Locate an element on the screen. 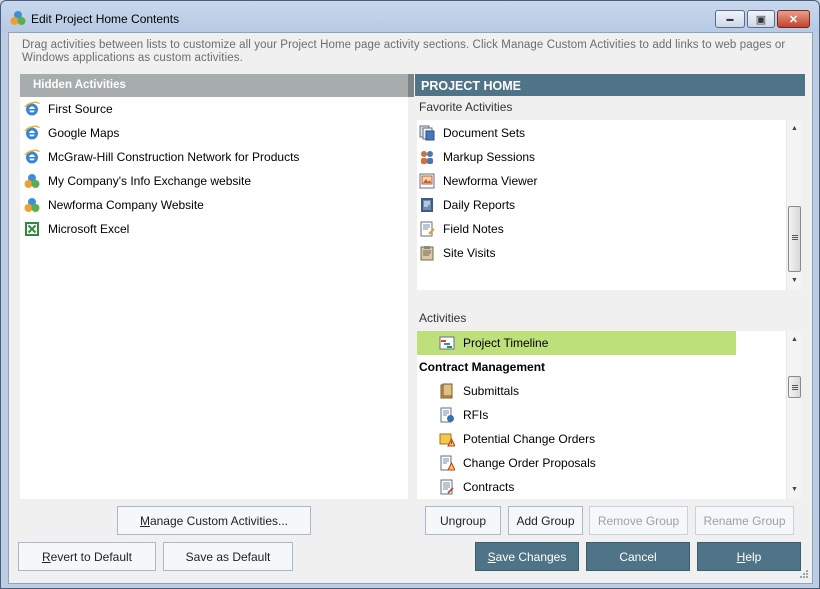 Image resolution: width=820 pixels, height=589 pixels. rename-group-button: Rename Group is located at coordinates (744, 520).